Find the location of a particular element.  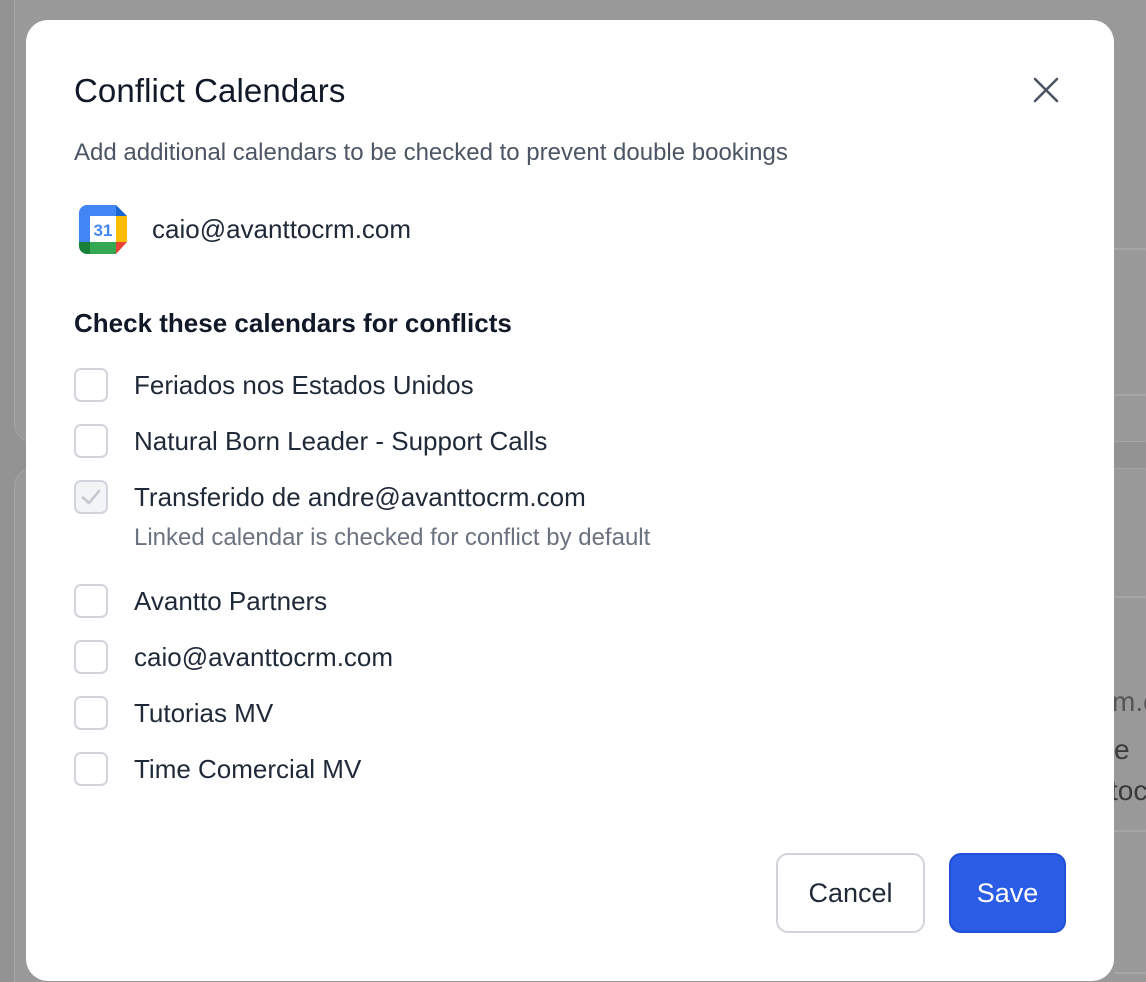

calendar-item: Natural Born Leader - Support Calls is located at coordinates (310, 441).